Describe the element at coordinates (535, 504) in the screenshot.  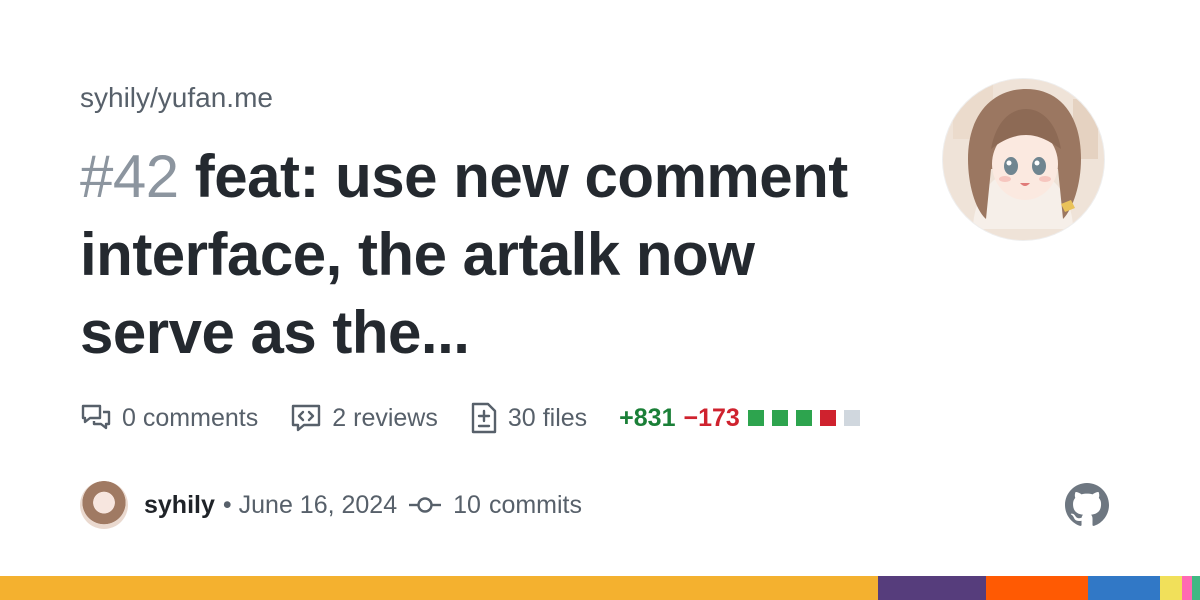
I see `commits-label: commits` at that location.